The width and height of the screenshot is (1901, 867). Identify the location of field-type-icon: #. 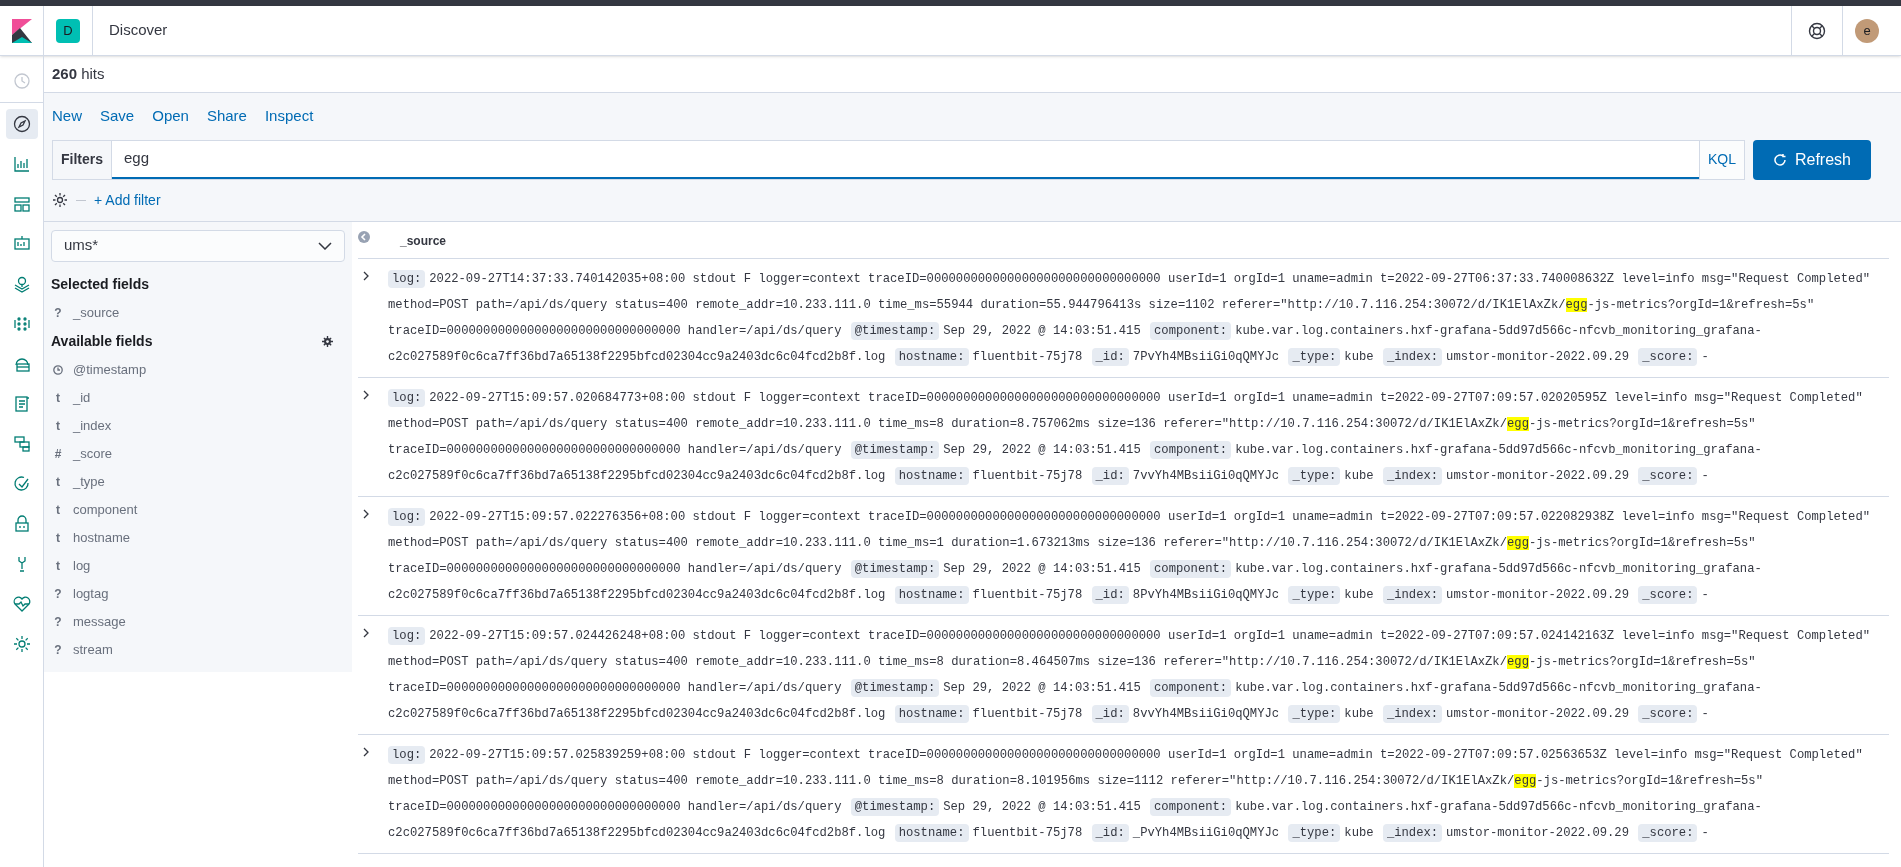
(58, 453).